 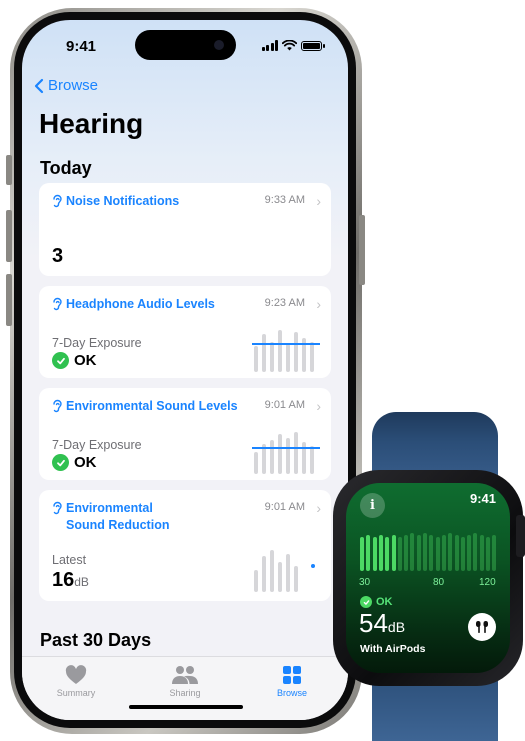 What do you see at coordinates (39, 85) in the screenshot?
I see `chevron-left-icon` at bounding box center [39, 85].